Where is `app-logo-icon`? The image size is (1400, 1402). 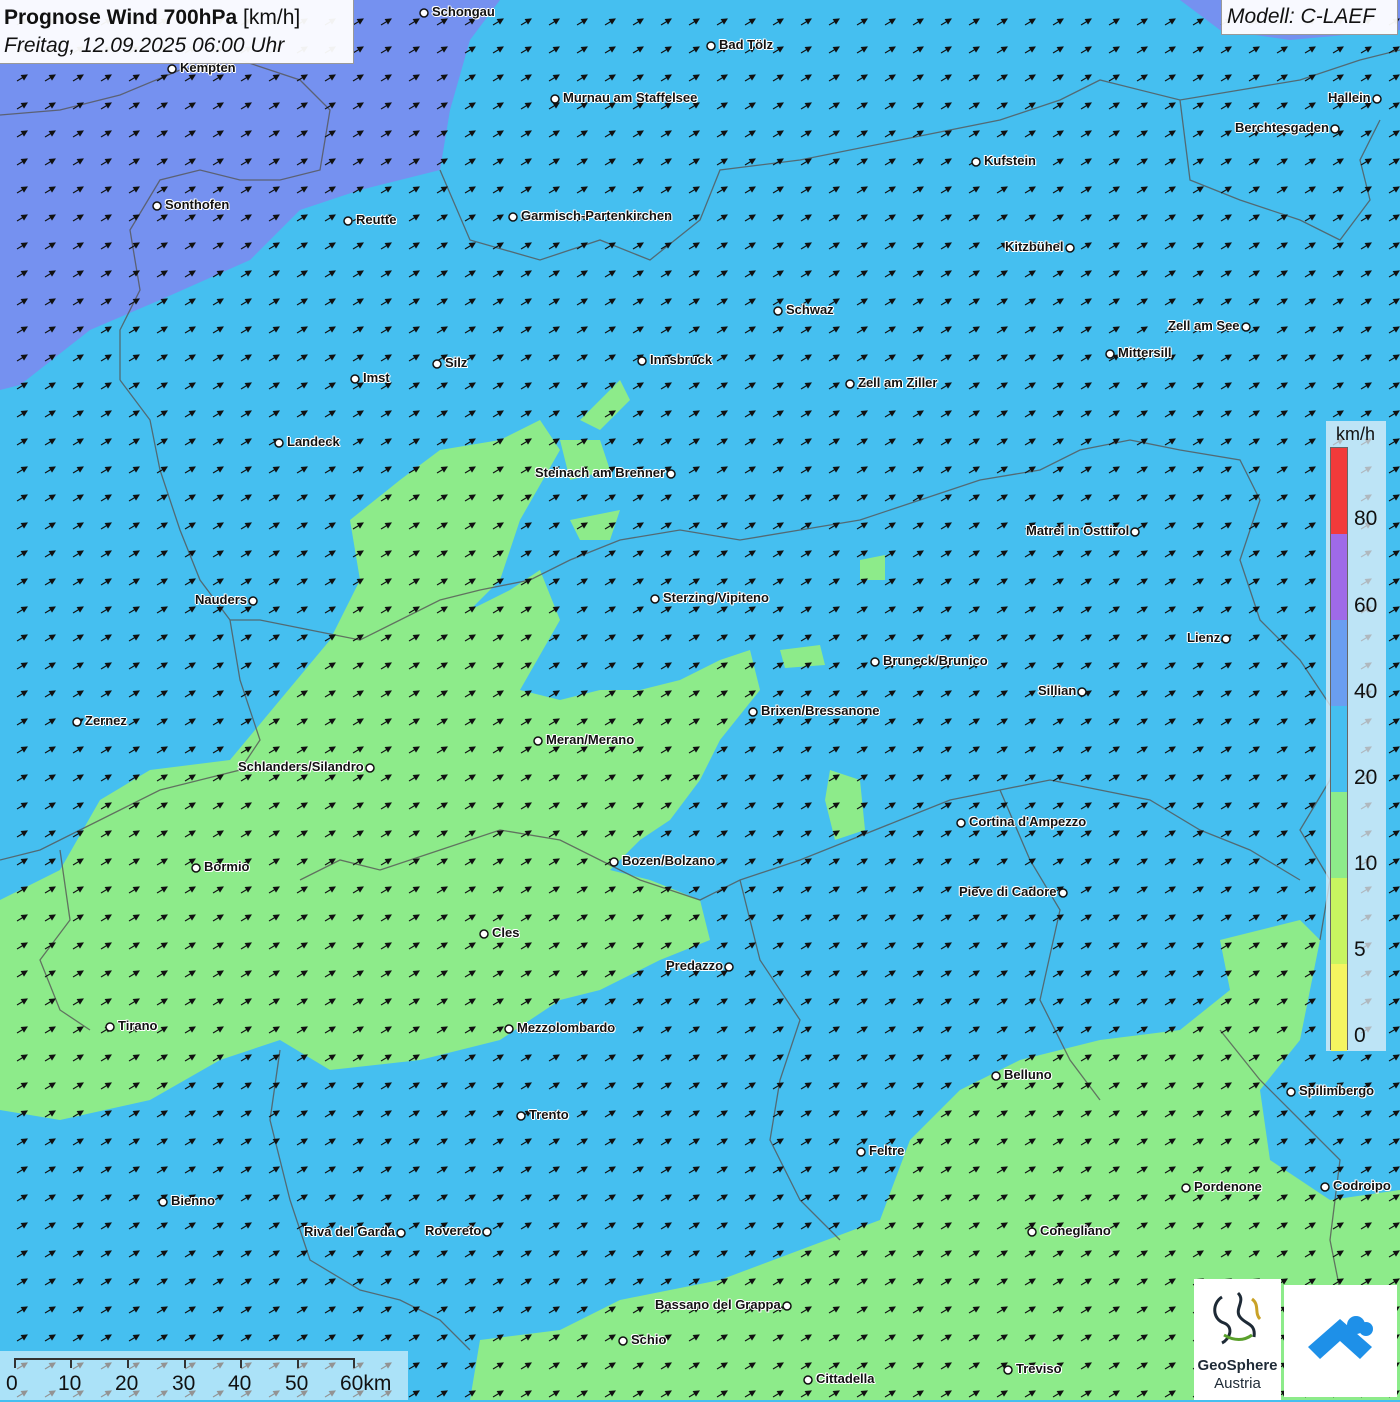 app-logo-icon is located at coordinates (1340, 1337).